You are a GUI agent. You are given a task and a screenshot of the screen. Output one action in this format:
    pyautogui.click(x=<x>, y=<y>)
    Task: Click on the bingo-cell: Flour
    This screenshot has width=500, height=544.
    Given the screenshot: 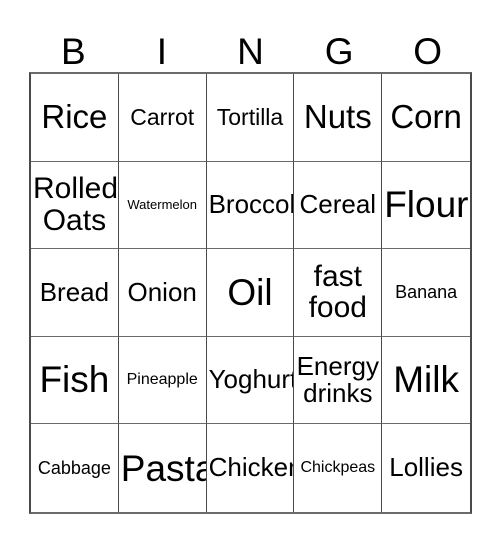 What is the action you would take?
    pyautogui.click(x=426, y=205)
    